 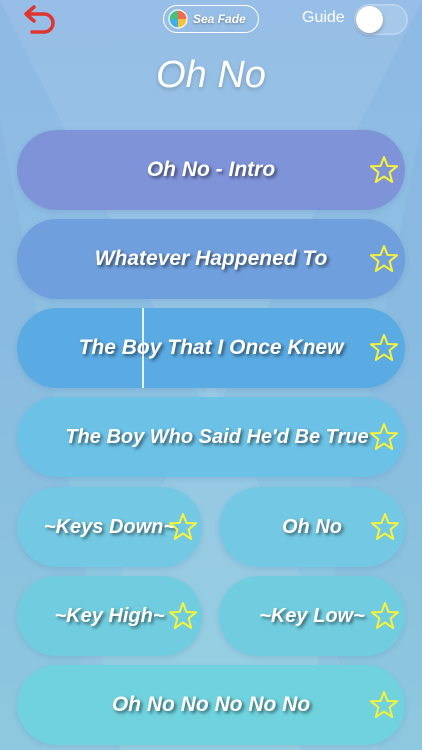 I want to click on sound-pad-the-boy-that-i-once-knew: The Boy That I Once Knew, so click(x=211, y=348).